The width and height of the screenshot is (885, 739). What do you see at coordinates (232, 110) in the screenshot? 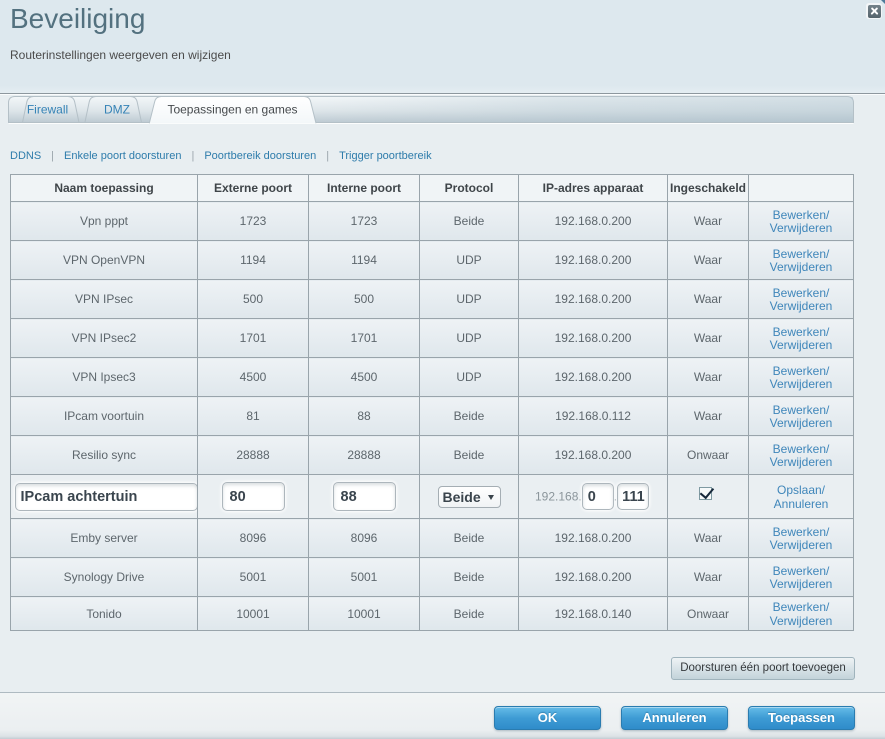
I see `svg-text: Toepassingen en games` at bounding box center [232, 110].